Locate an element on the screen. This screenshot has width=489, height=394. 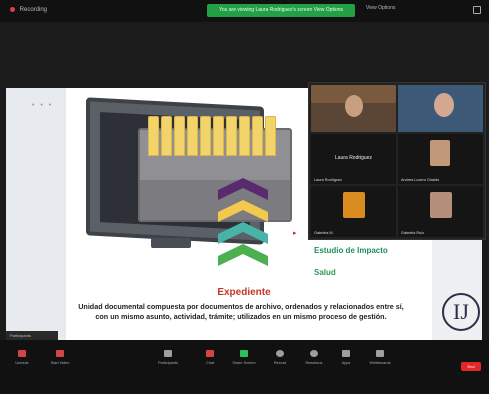
slide-title: Expediente is located at coordinates (244, 292).